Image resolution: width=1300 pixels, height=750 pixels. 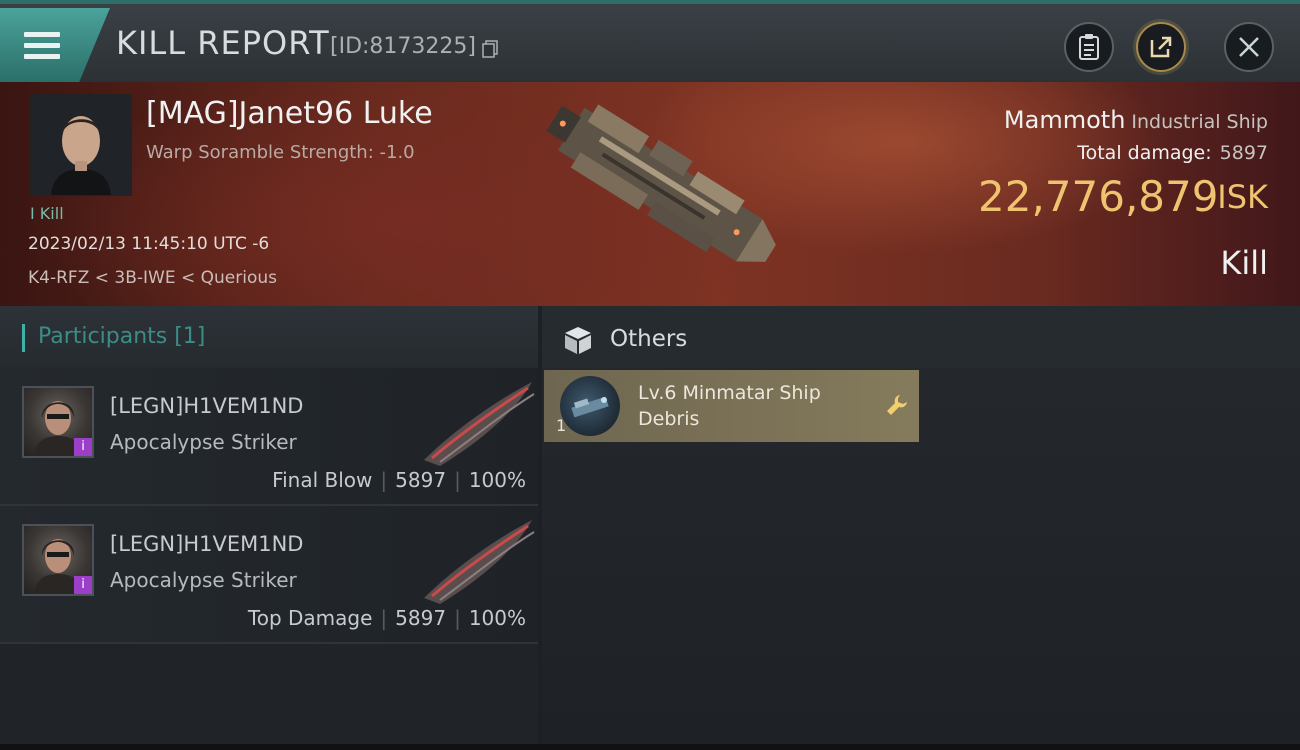 I want to click on participant-stats: Top Damage | 5897 | 100%, so click(x=386, y=618).